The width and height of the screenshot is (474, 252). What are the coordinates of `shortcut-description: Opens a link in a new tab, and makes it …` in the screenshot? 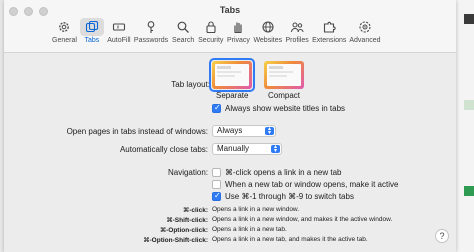 It's located at (290, 239).